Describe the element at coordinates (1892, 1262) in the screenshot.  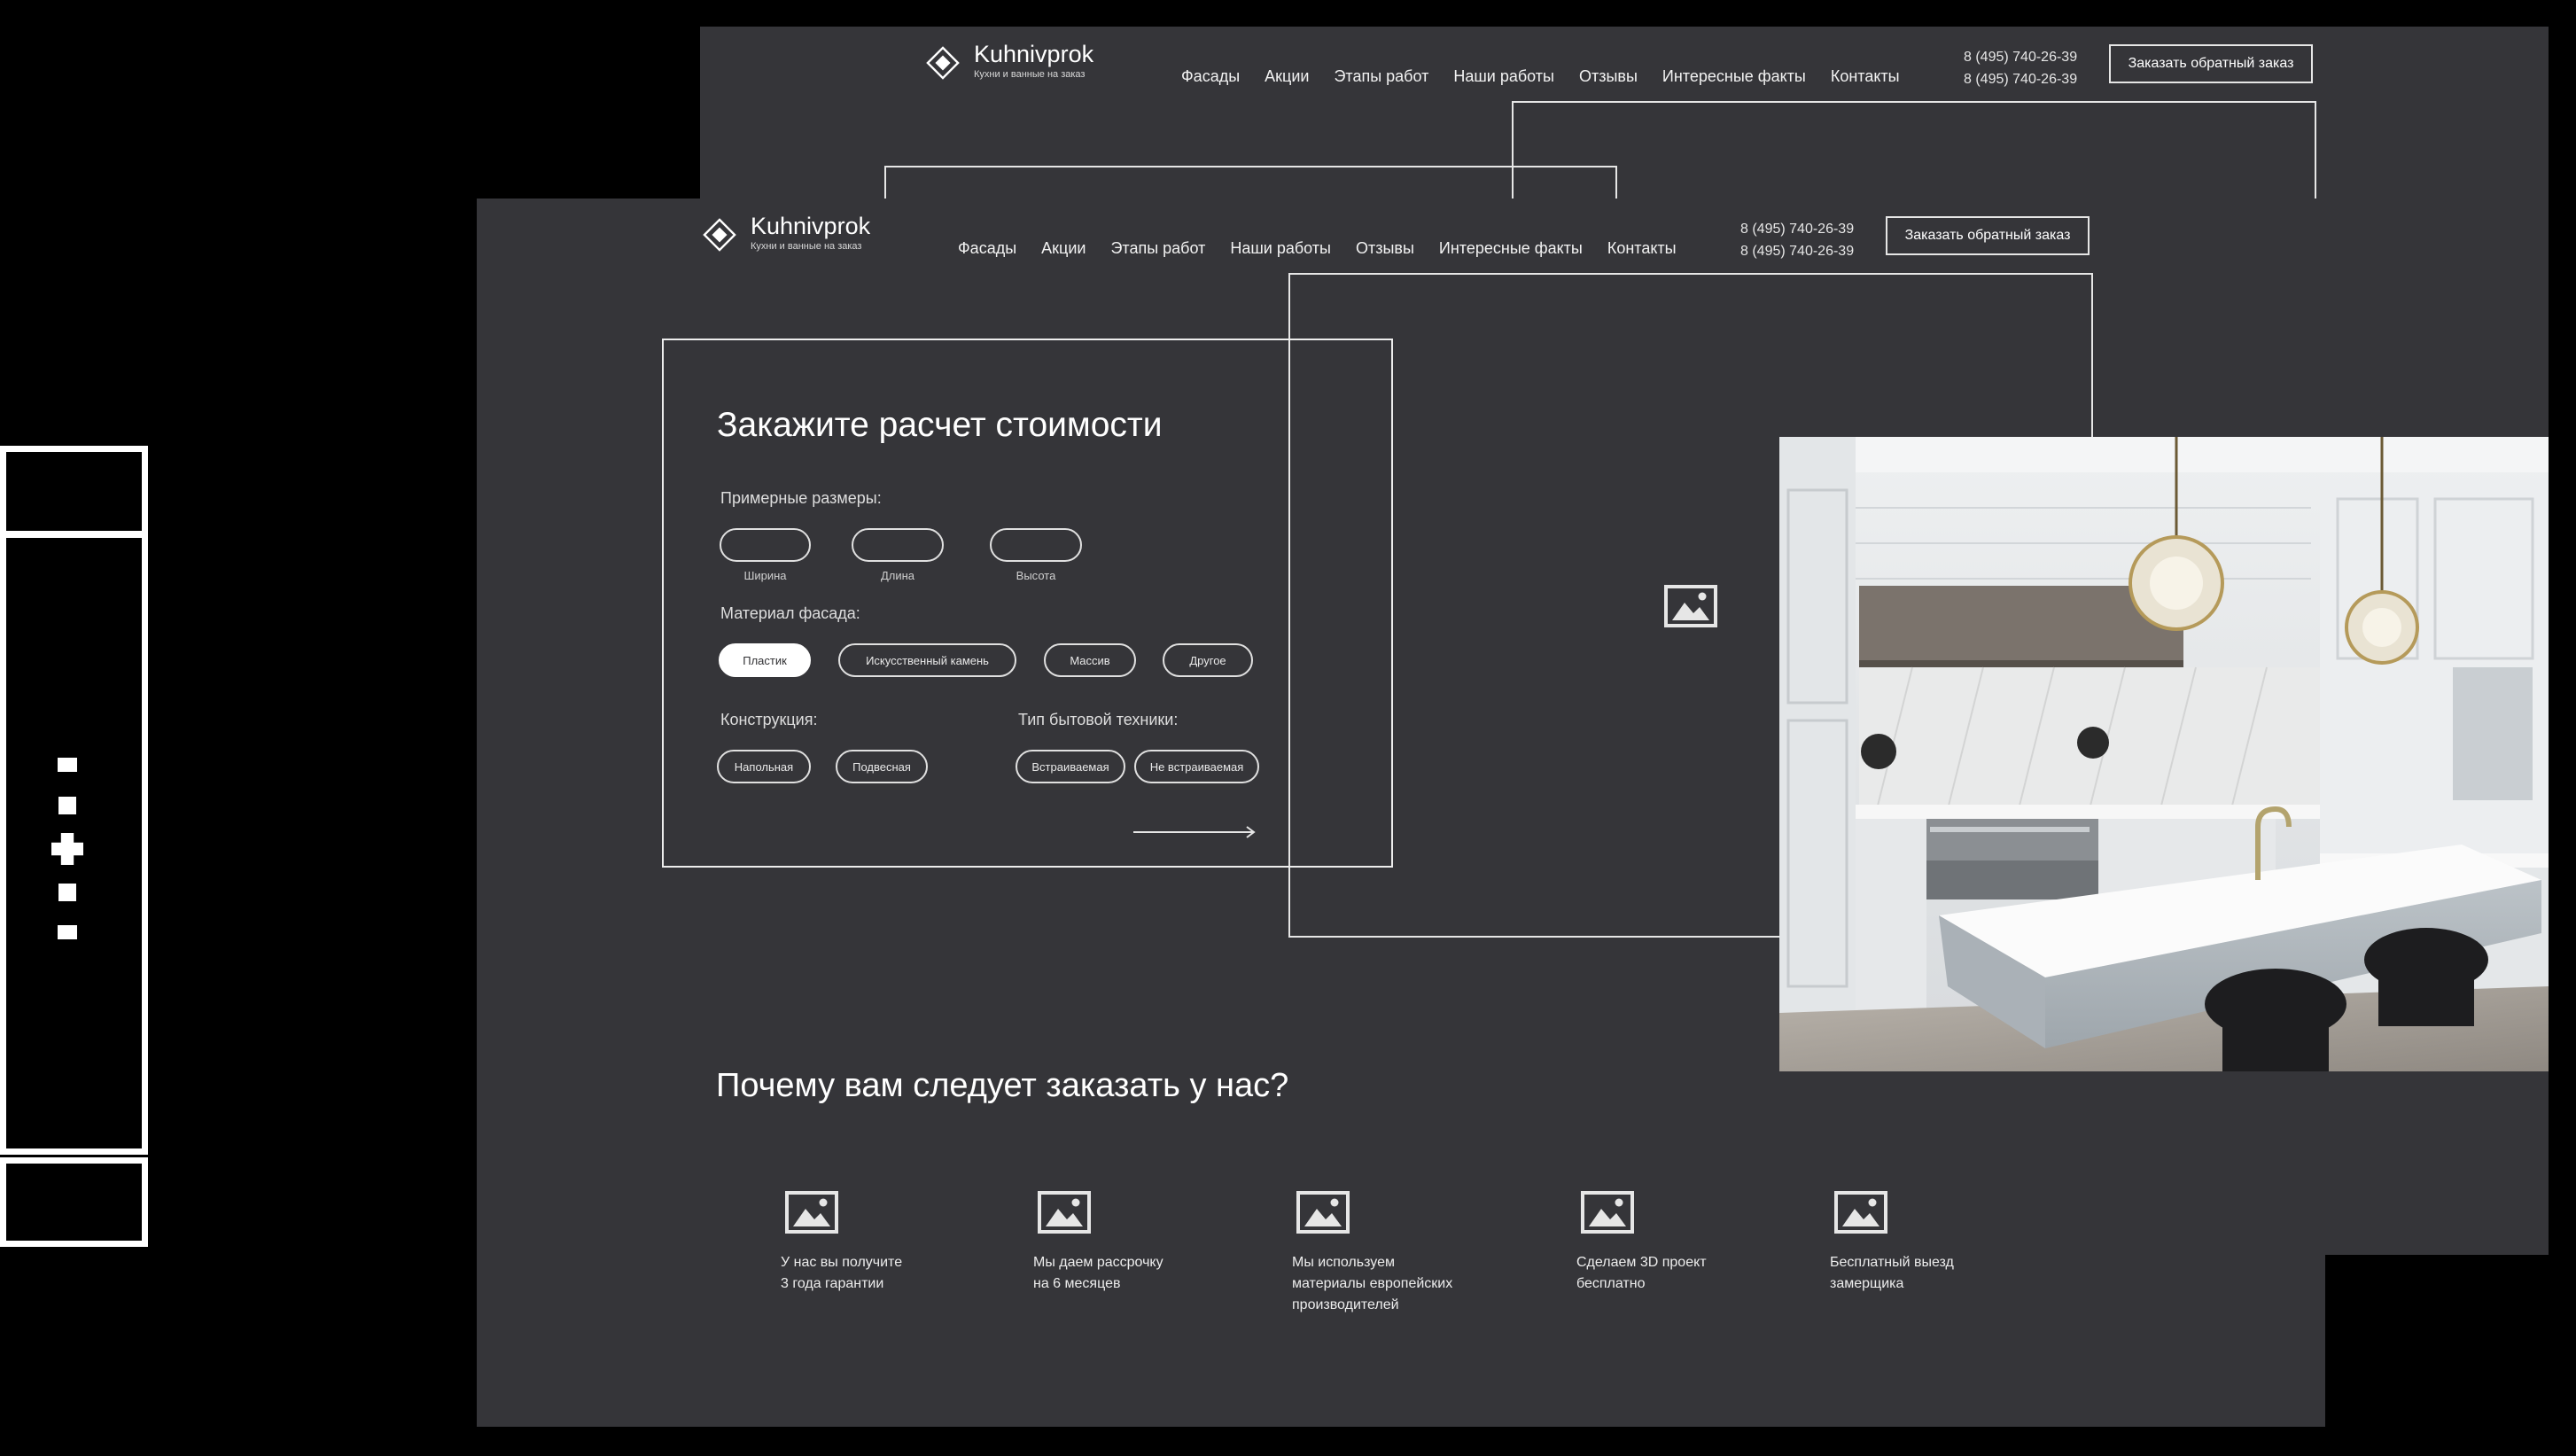
I see `feature-line: Бесплатный выезд` at that location.